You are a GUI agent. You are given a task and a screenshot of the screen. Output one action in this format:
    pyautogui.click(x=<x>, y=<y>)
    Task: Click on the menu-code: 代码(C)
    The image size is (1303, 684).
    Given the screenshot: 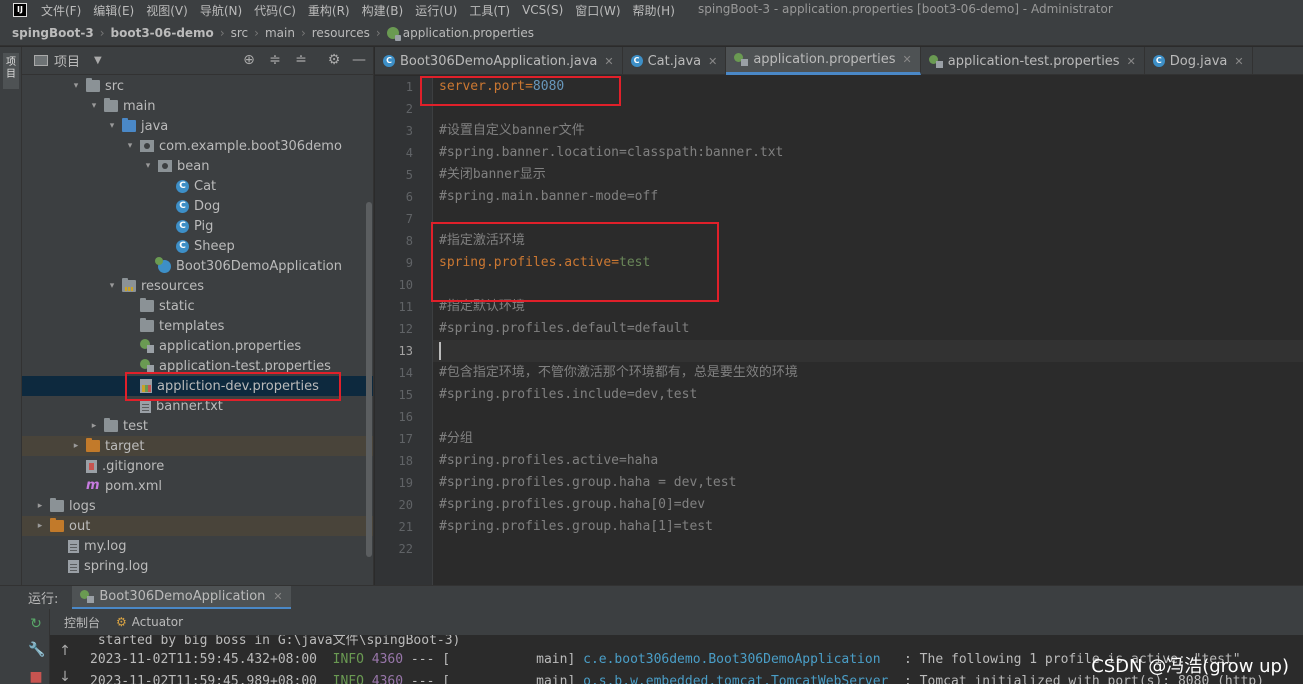 What is the action you would take?
    pyautogui.click(x=275, y=10)
    